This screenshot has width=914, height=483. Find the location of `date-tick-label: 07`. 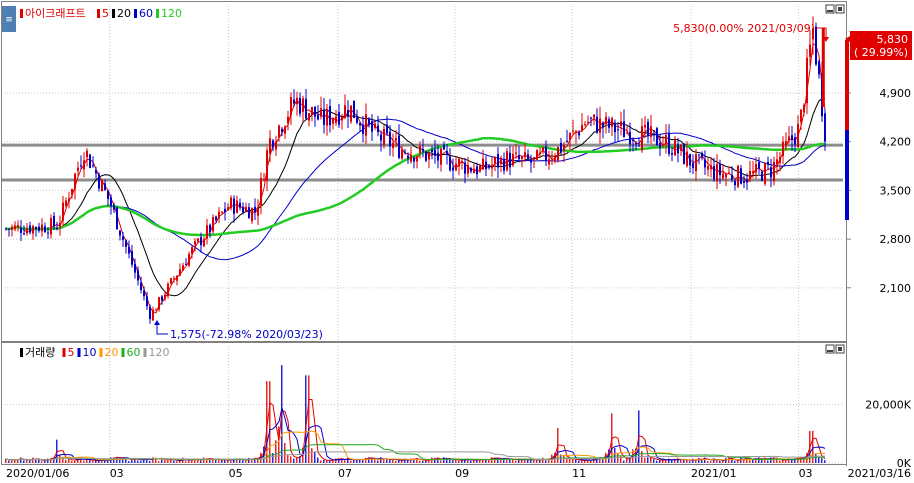

date-tick-label: 07 is located at coordinates (345, 473).